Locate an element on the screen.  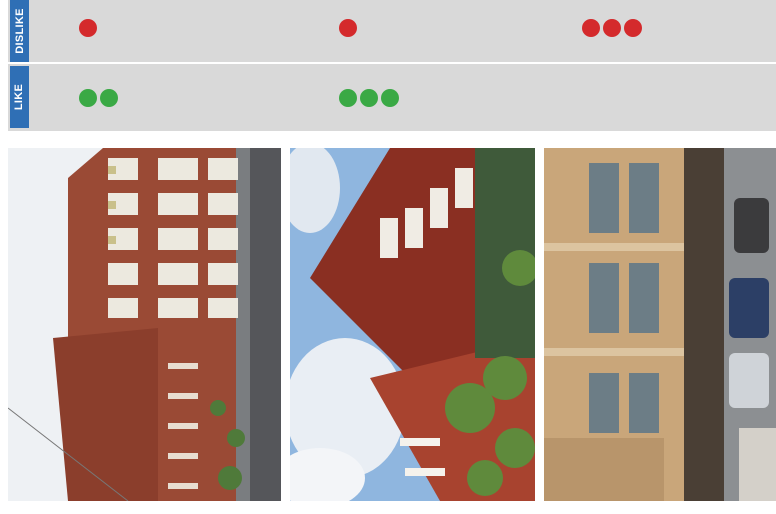
dislike-row: DISLIKE is located at coordinates (392, 31).